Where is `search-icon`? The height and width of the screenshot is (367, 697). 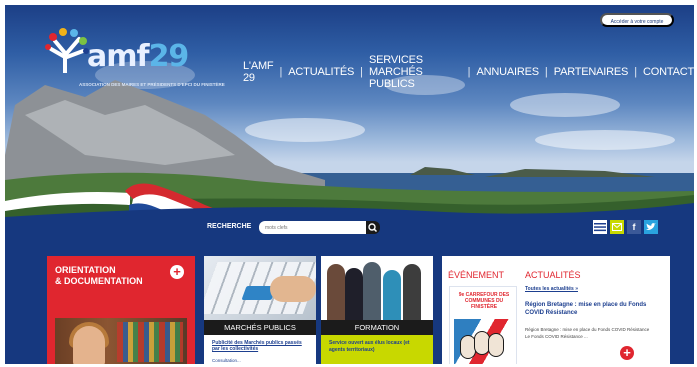 search-icon is located at coordinates (373, 228).